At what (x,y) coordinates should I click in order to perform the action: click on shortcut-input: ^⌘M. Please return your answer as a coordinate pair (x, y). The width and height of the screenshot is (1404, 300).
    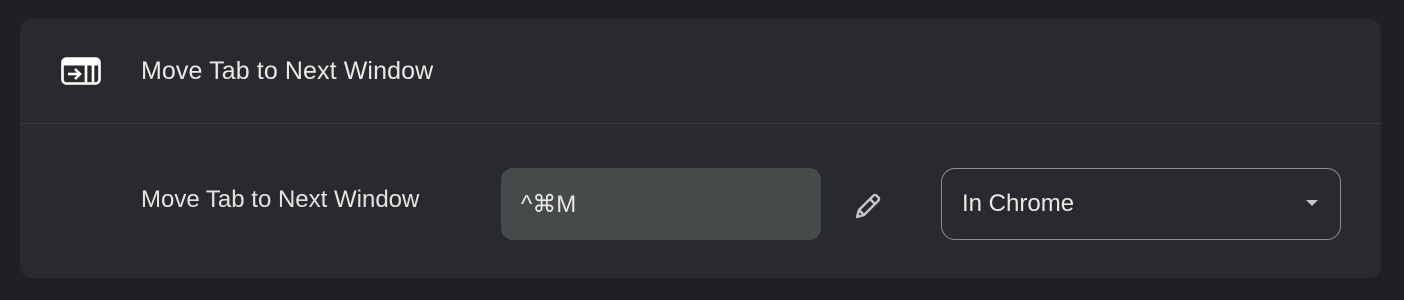
    Looking at the image, I should click on (661, 204).